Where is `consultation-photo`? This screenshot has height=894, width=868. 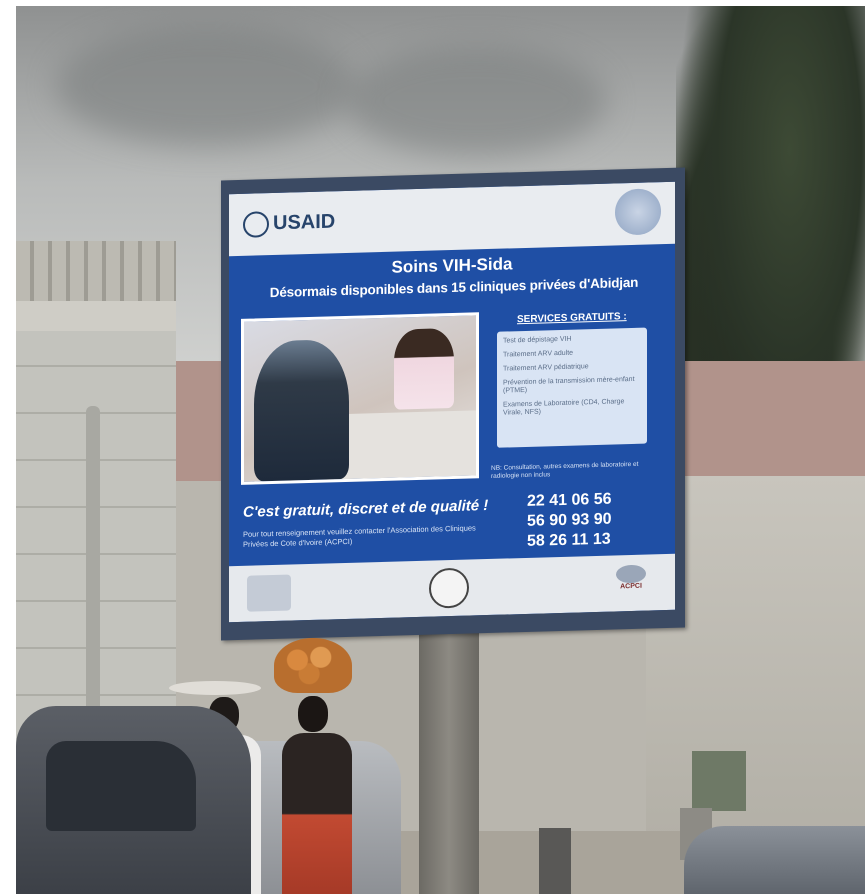 consultation-photo is located at coordinates (360, 398).